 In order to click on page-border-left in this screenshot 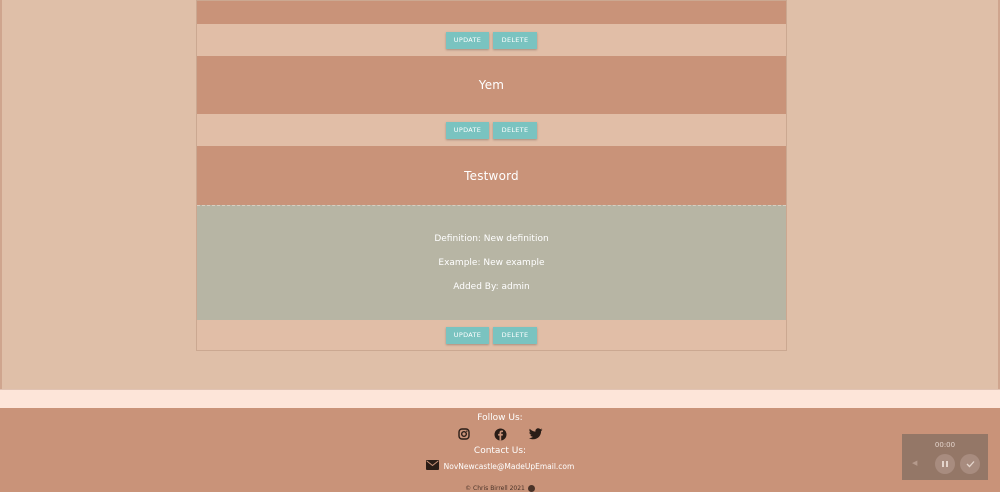, I will do `click(1, 204)`.